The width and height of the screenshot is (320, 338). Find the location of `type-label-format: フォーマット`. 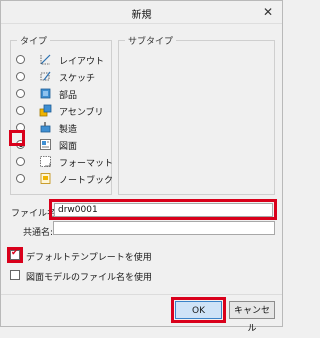

type-label-format: フォーマット is located at coordinates (86, 164).